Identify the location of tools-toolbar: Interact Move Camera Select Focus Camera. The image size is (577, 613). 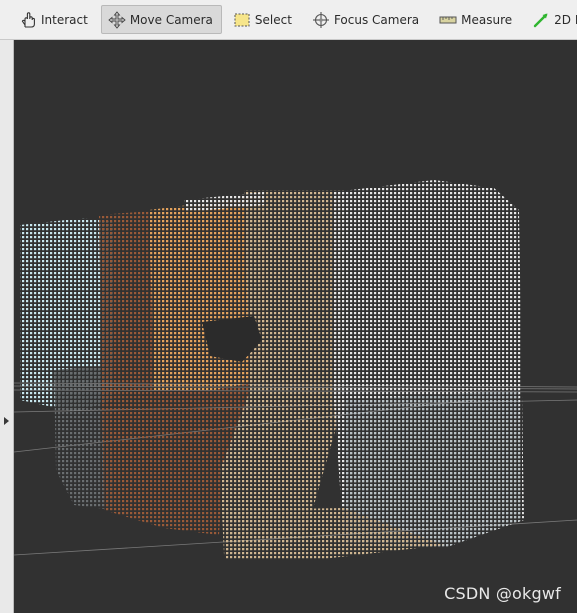
(288, 20).